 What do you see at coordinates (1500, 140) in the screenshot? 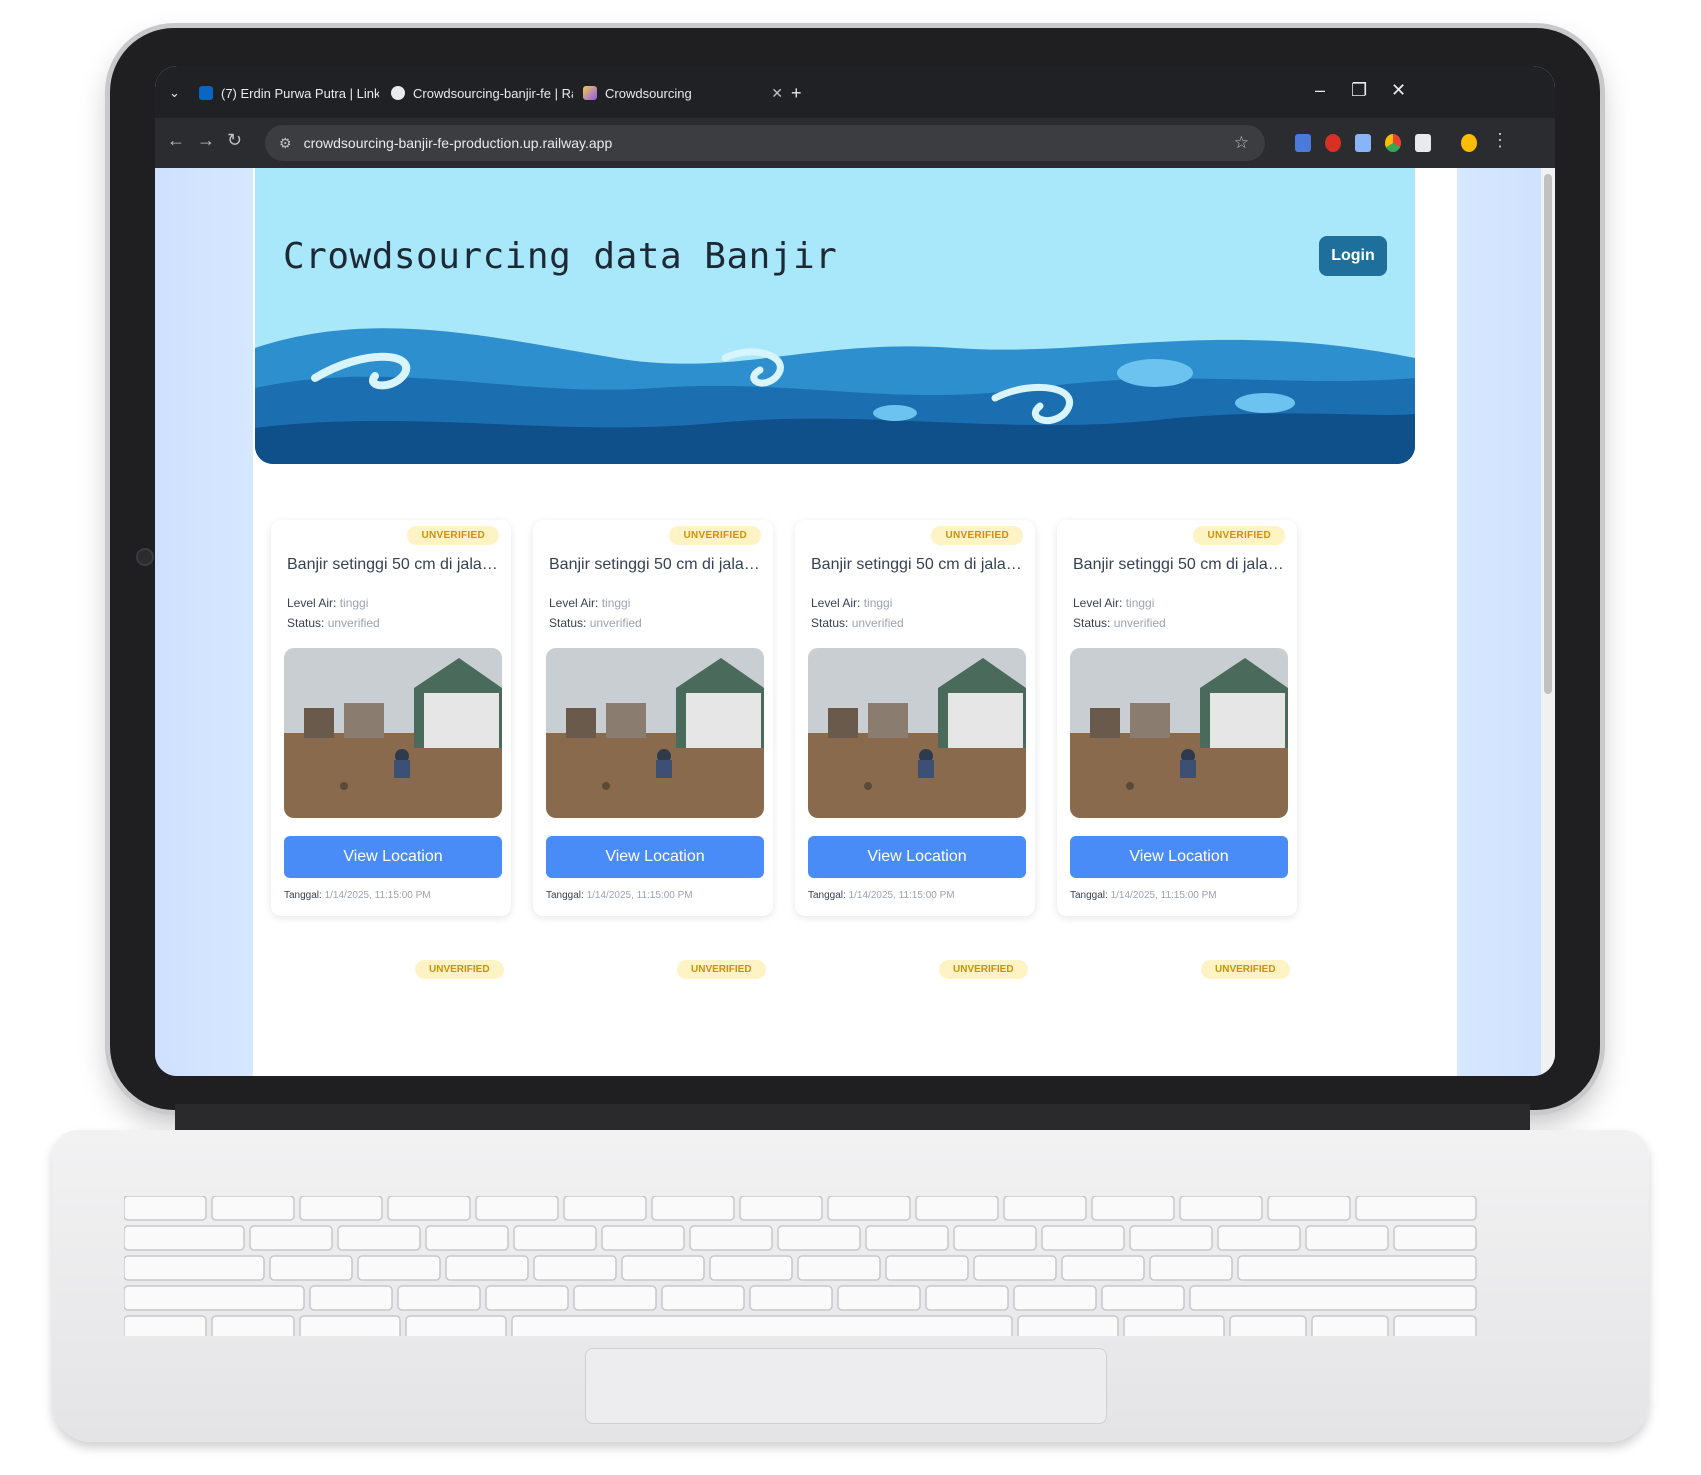
I see `more-menu-icon: ⋮` at bounding box center [1500, 140].